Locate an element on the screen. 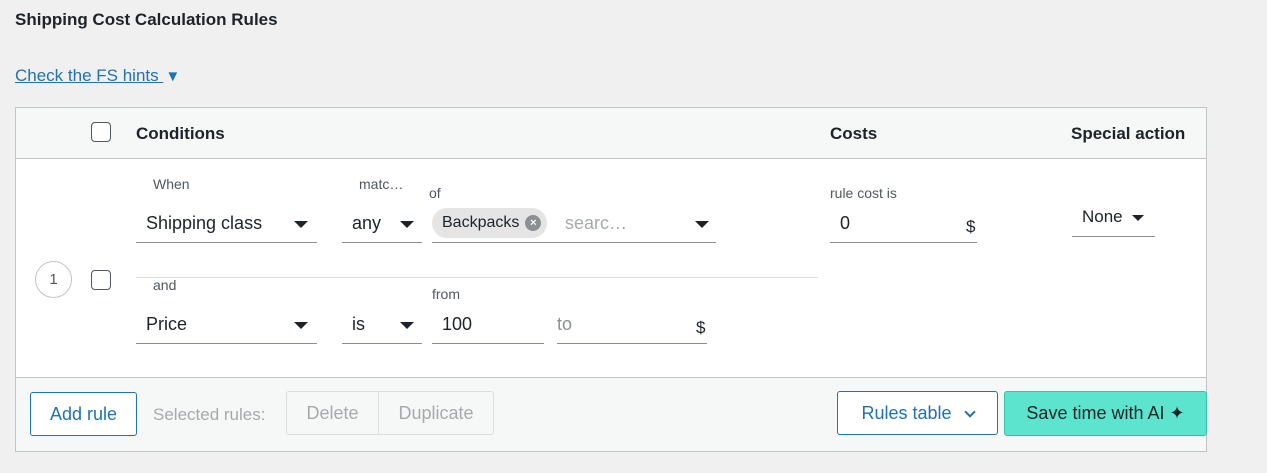 The image size is (1267, 473). select-all-checkbox is located at coordinates (101, 132).